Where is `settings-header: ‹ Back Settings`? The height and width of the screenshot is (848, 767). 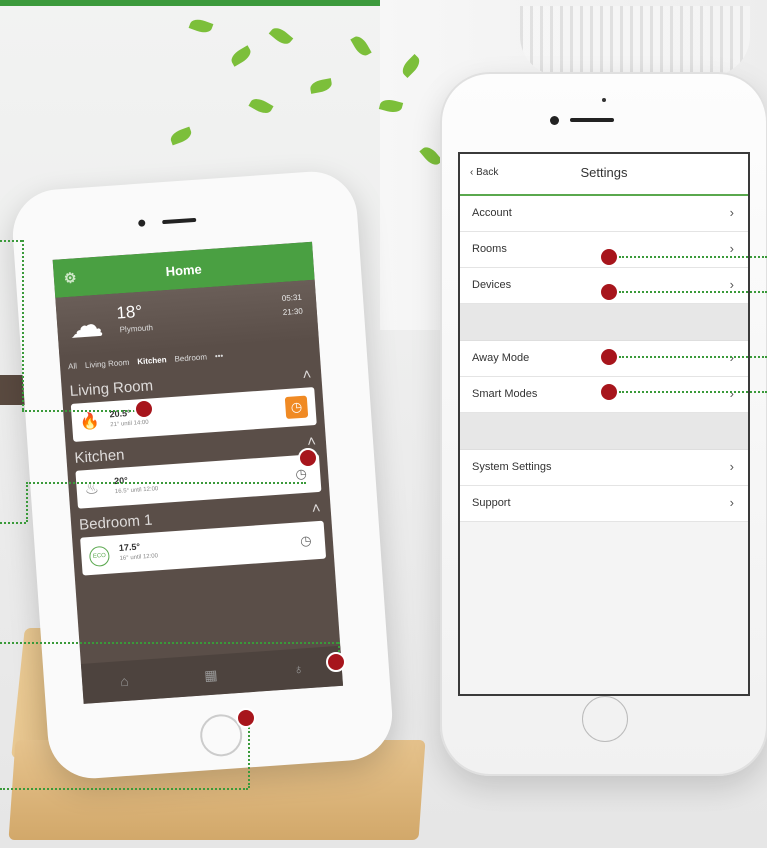 settings-header: ‹ Back Settings is located at coordinates (604, 175).